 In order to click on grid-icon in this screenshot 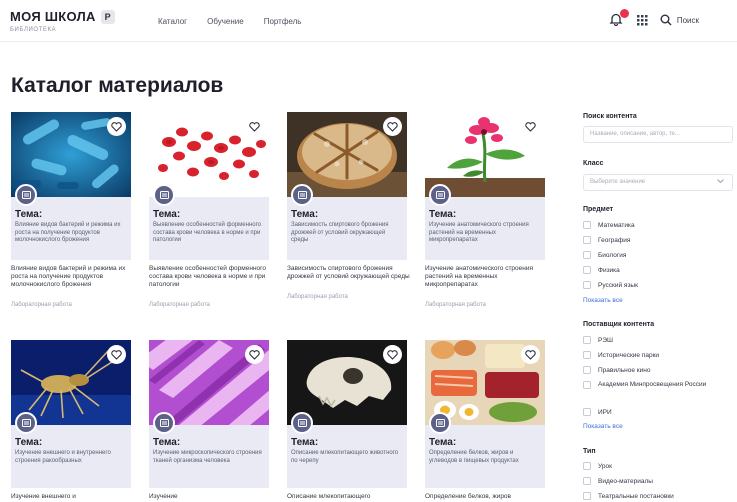, I will do `click(642, 20)`.